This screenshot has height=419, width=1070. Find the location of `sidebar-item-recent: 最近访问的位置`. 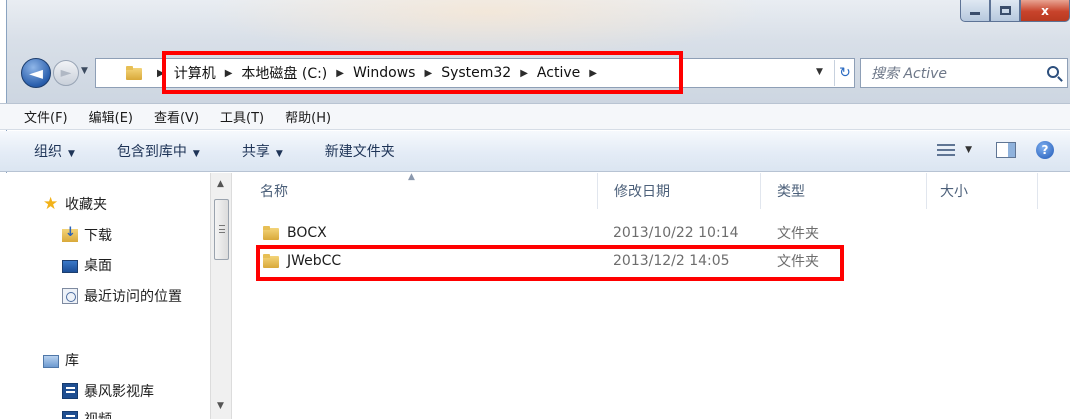

sidebar-item-recent: 最近访问的位置 is located at coordinates (122, 296).